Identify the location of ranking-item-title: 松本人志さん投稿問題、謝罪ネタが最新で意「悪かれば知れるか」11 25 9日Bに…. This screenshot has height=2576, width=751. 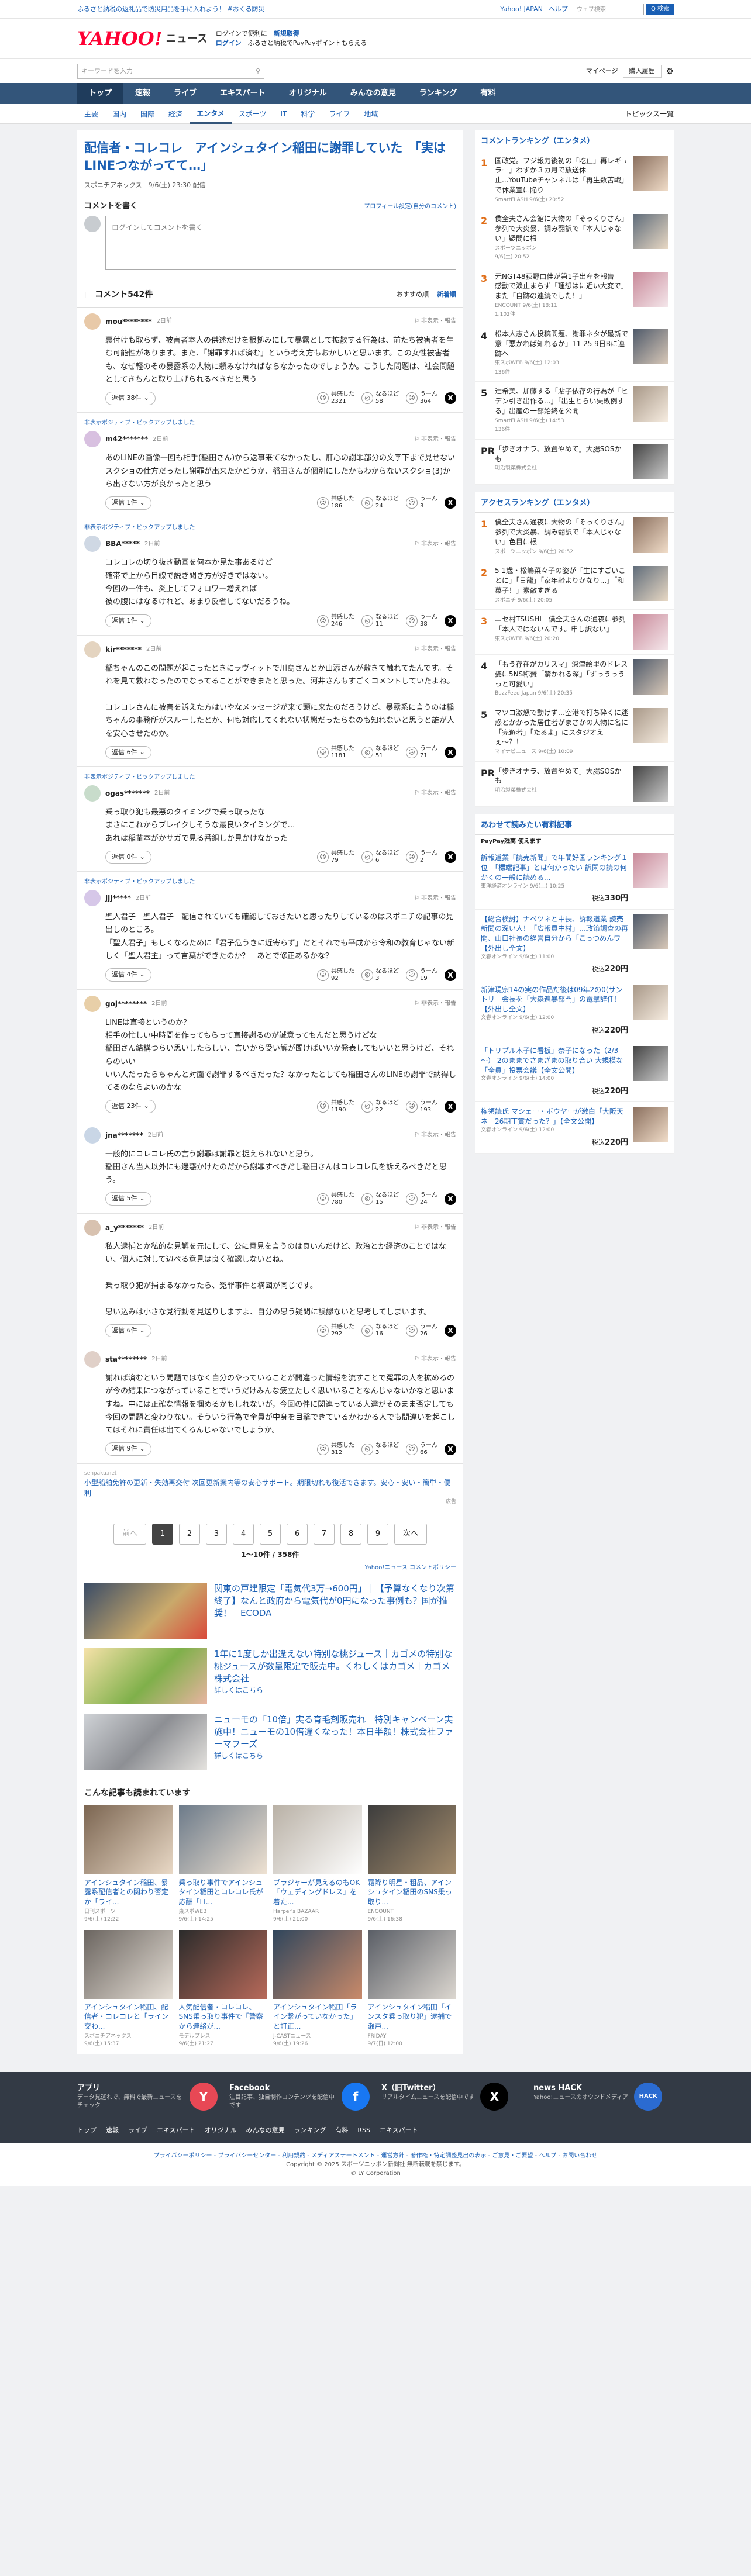
(561, 343).